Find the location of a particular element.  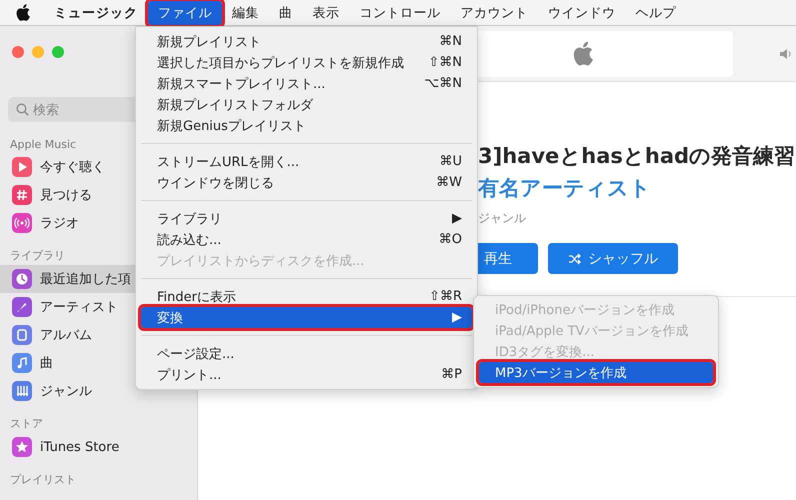

zoom-button is located at coordinates (58, 52).